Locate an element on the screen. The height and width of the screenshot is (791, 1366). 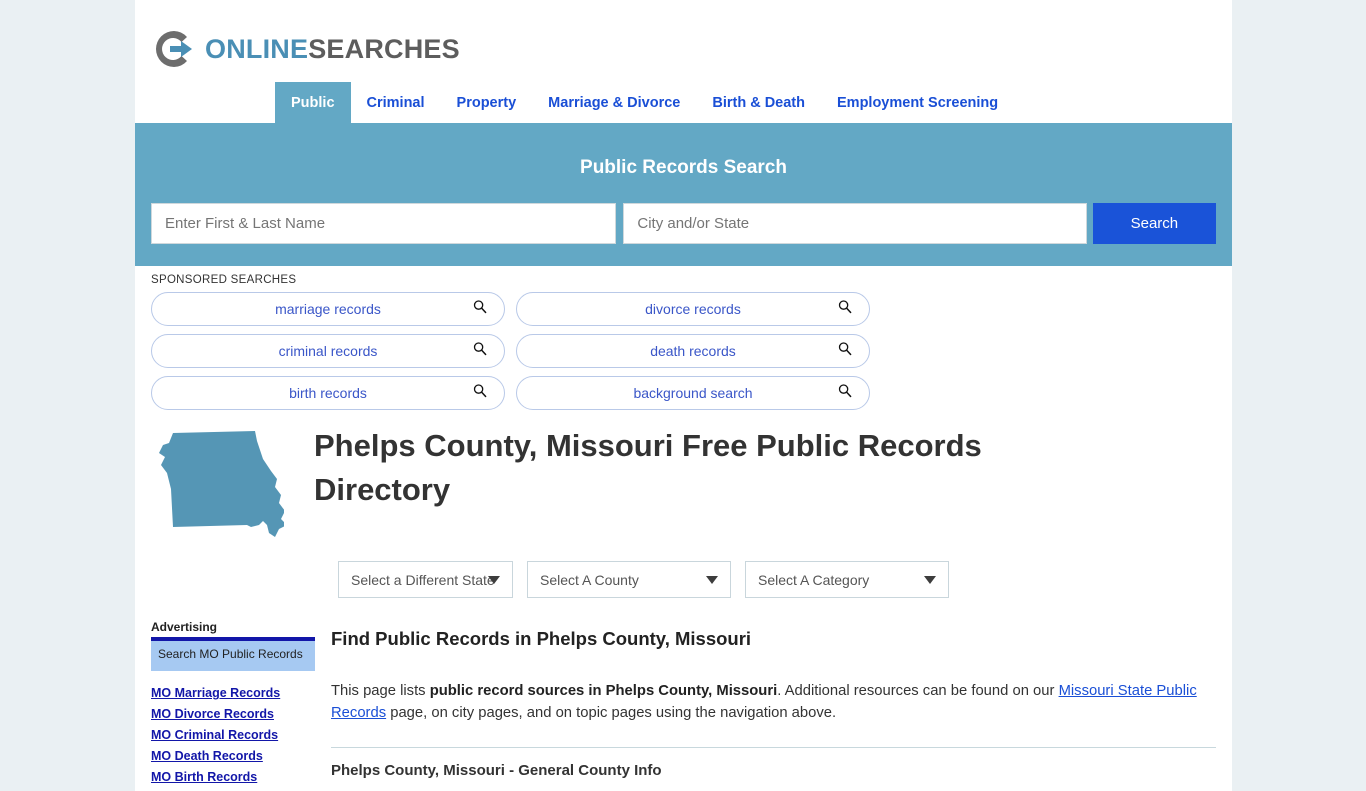
intro-text-1: This page lists is located at coordinates (380, 691).